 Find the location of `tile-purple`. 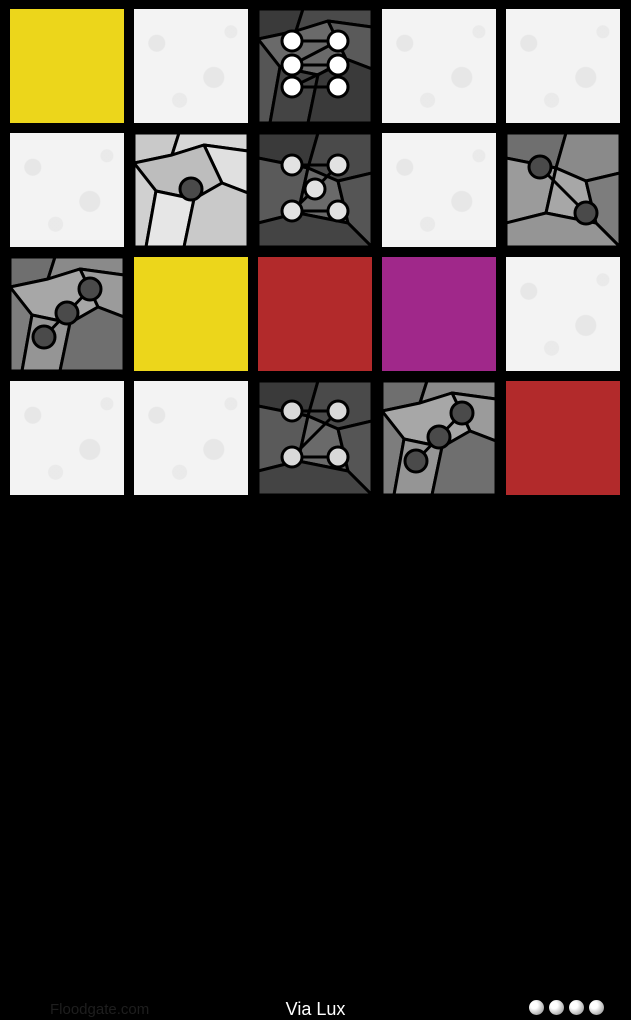

tile-purple is located at coordinates (439, 314).